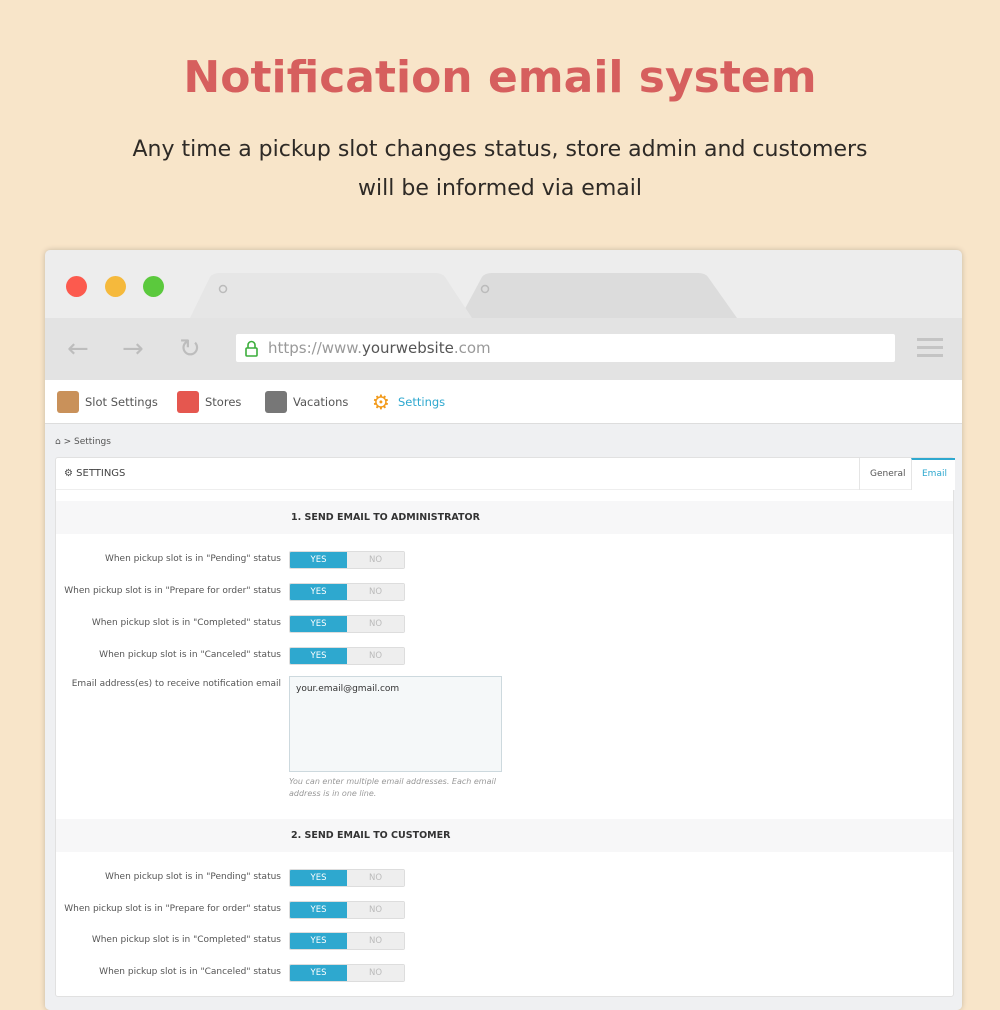 The image size is (1000, 1010). I want to click on tab-email: Email, so click(933, 474).